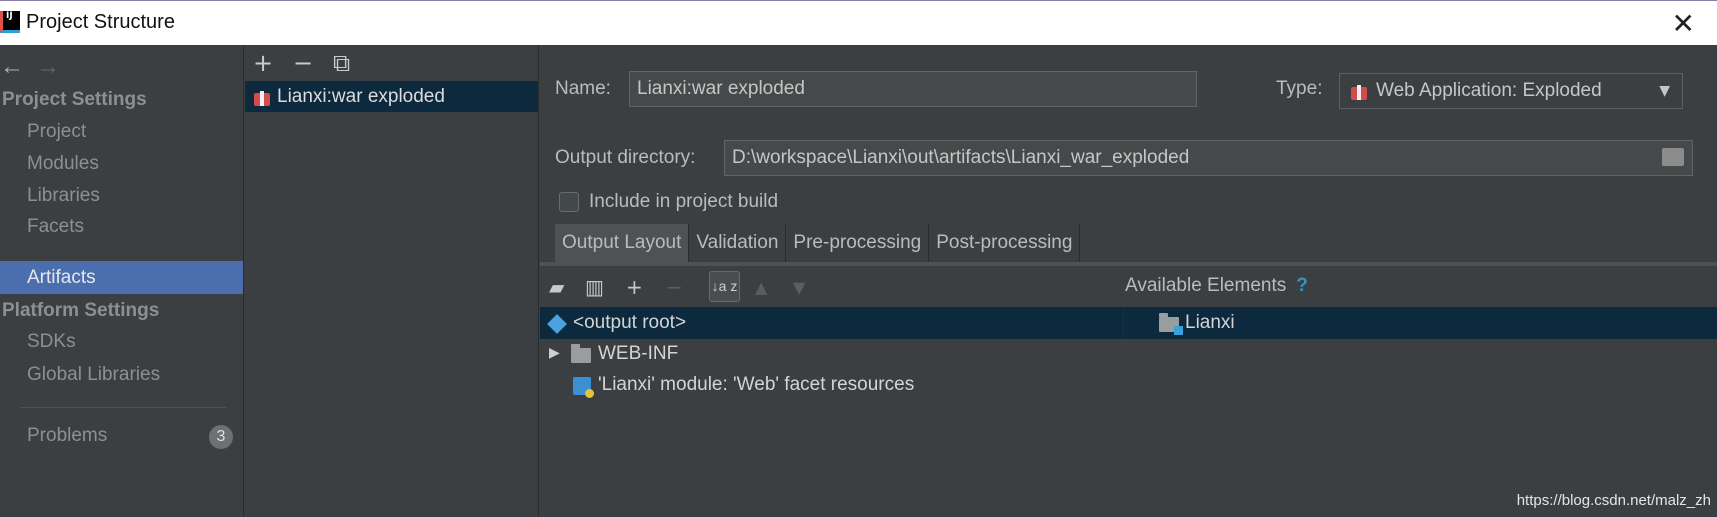 The height and width of the screenshot is (517, 1717). What do you see at coordinates (1123, 323) in the screenshot?
I see `tree-divider` at bounding box center [1123, 323].